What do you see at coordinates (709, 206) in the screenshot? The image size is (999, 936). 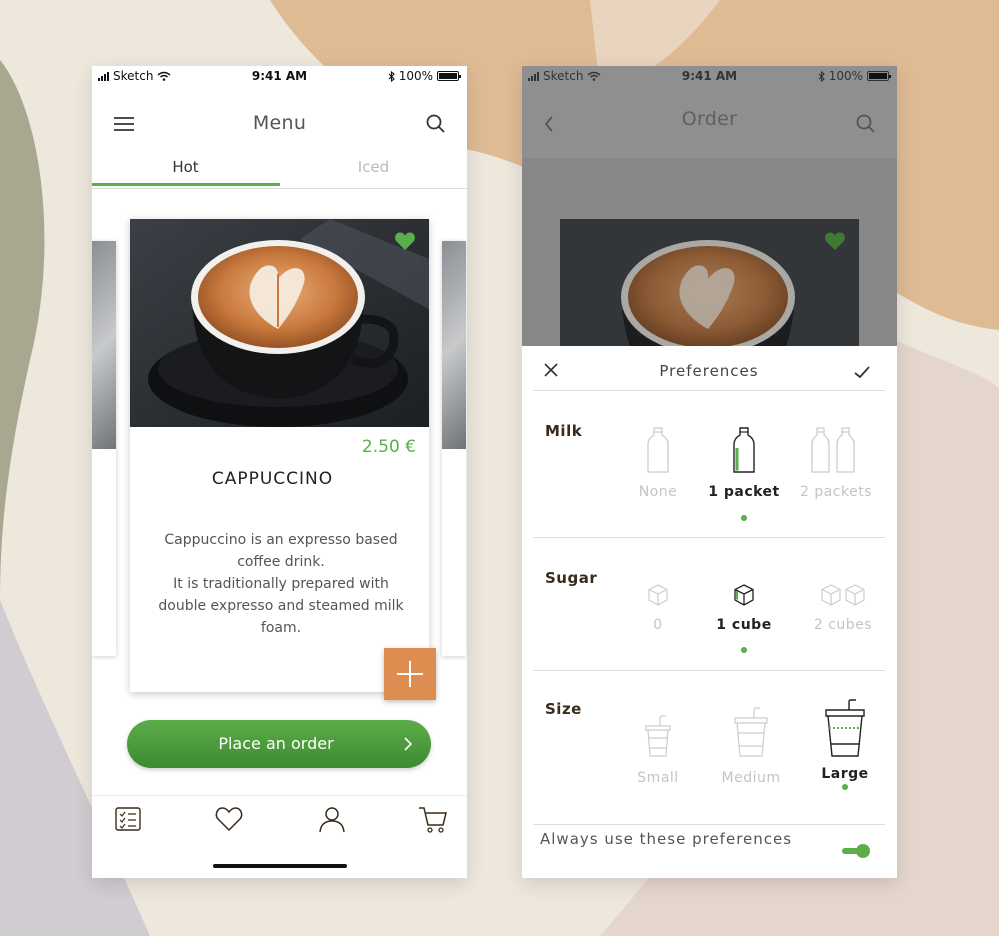 I see `dimmed-background: Sketch 9:41 AM 100% Order` at bounding box center [709, 206].